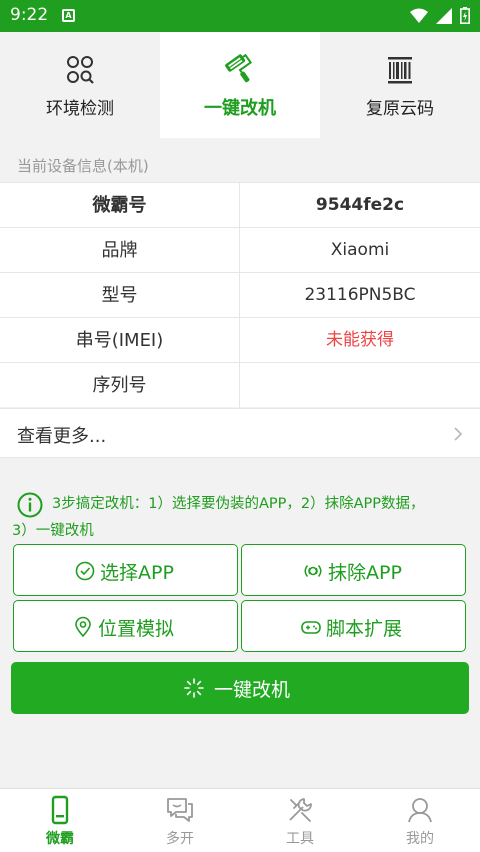  What do you see at coordinates (360, 295) in the screenshot?
I see `row-value: 23116PN5BC` at bounding box center [360, 295].